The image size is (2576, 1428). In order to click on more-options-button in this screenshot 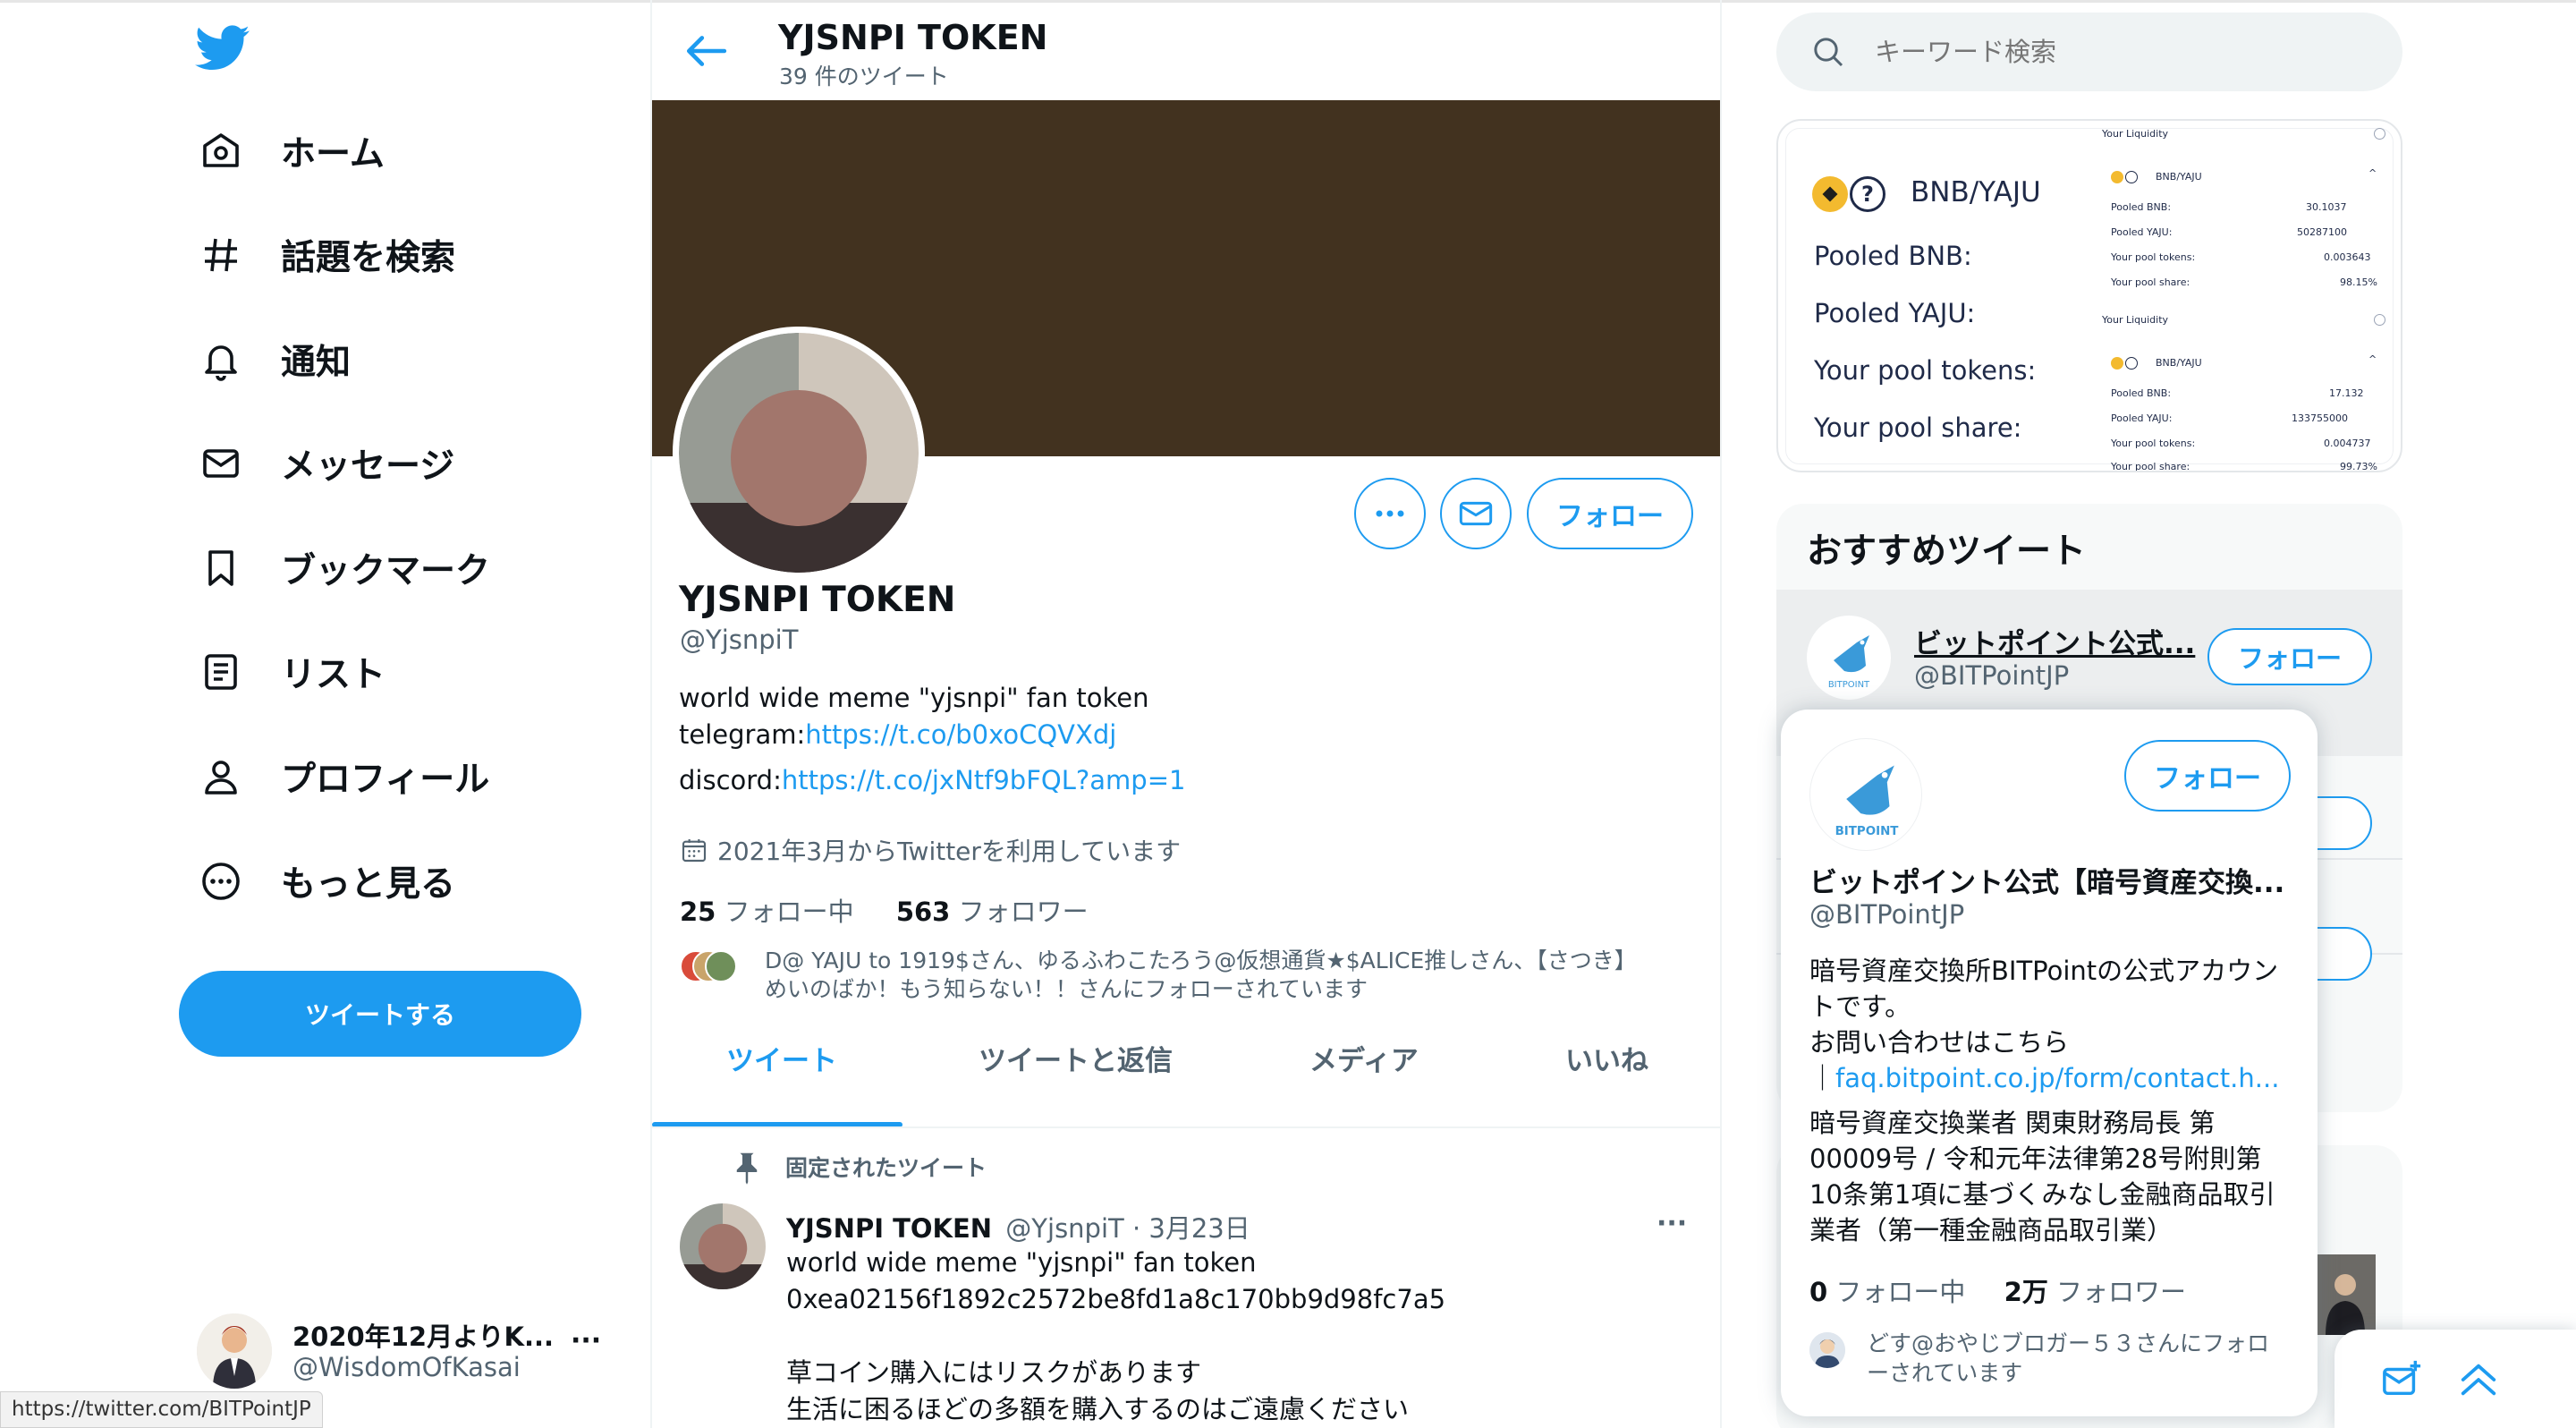, I will do `click(1390, 513)`.